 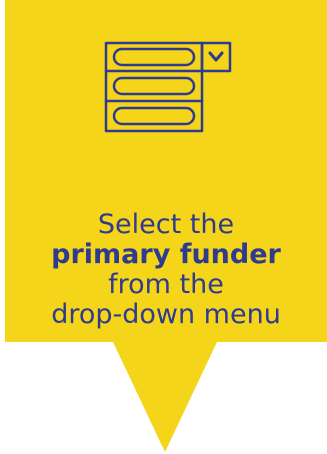 What do you see at coordinates (169, 87) in the screenshot?
I see `dropdown-menu-icon` at bounding box center [169, 87].